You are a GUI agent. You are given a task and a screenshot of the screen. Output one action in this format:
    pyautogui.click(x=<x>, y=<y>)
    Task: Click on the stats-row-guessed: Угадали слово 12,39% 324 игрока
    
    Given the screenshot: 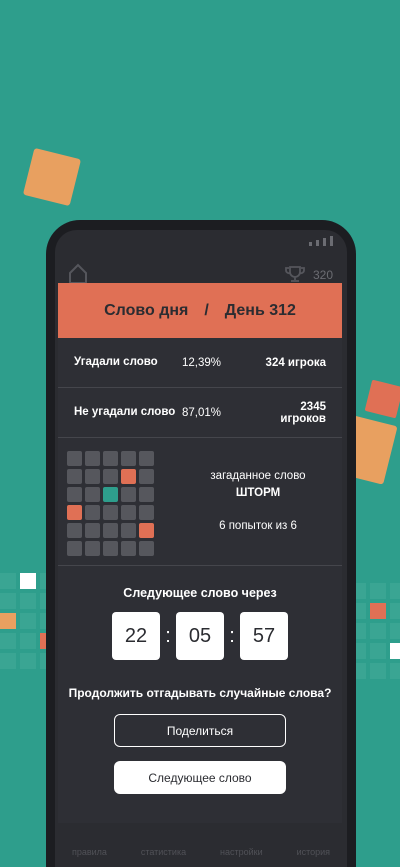 What is the action you would take?
    pyautogui.click(x=200, y=363)
    